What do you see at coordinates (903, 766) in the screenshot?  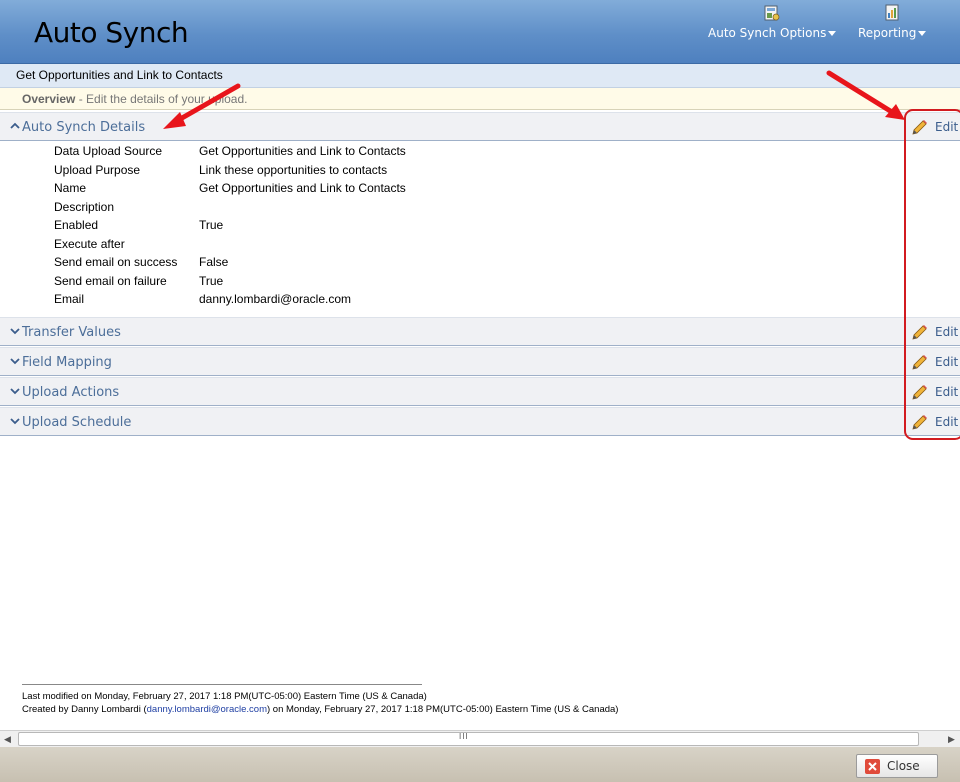 I see `close-label: Close` at bounding box center [903, 766].